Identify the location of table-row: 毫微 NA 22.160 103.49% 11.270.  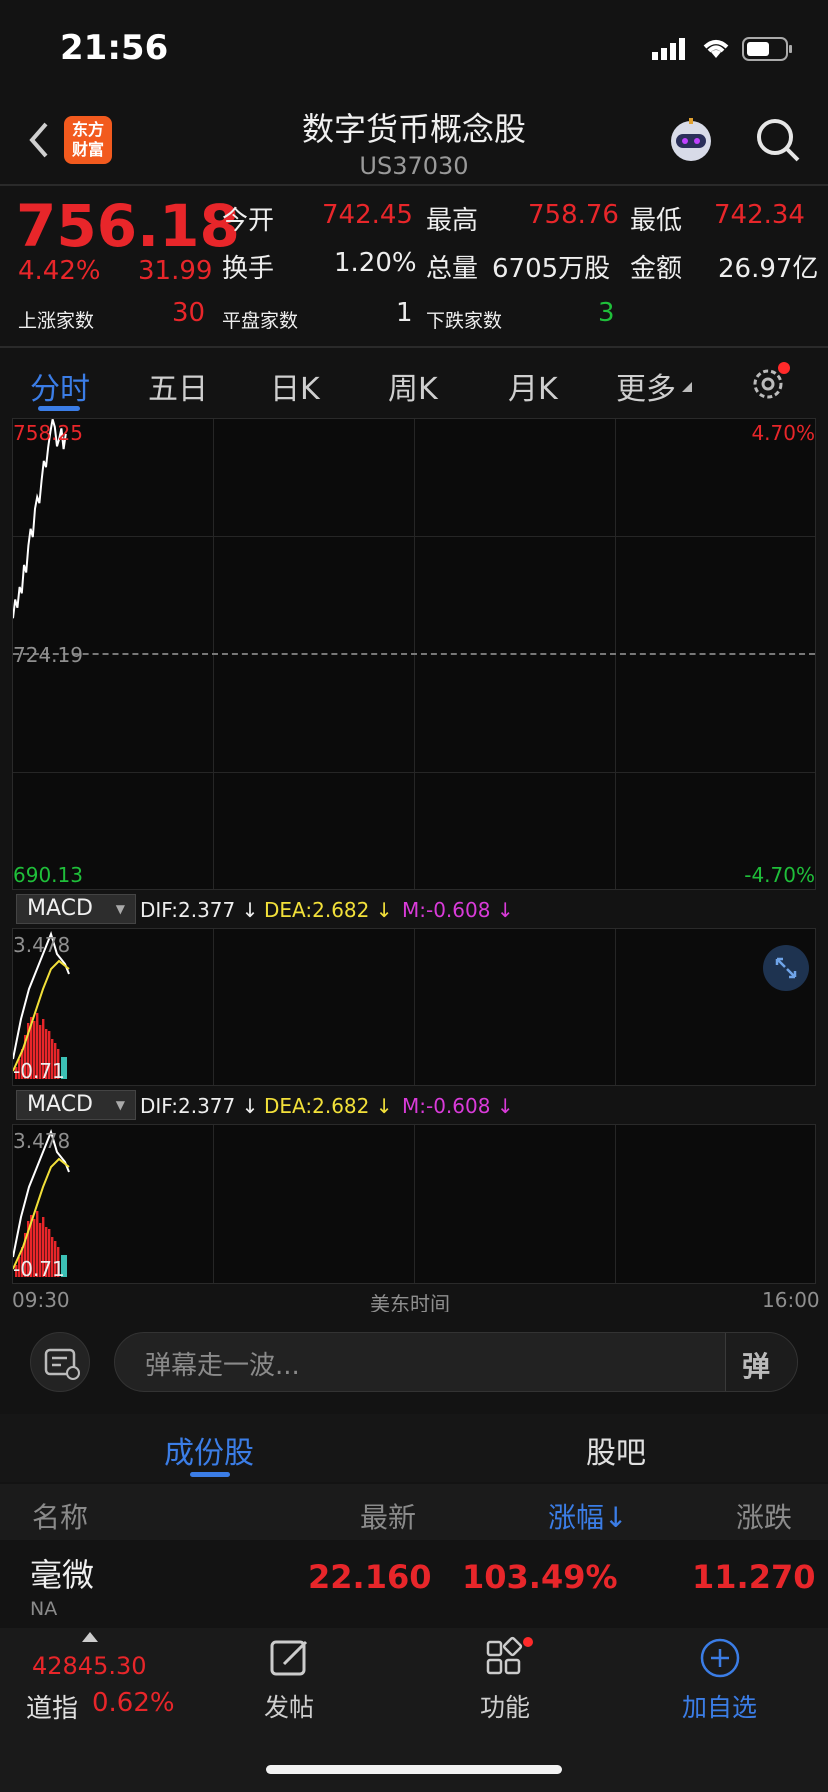
(414, 1584).